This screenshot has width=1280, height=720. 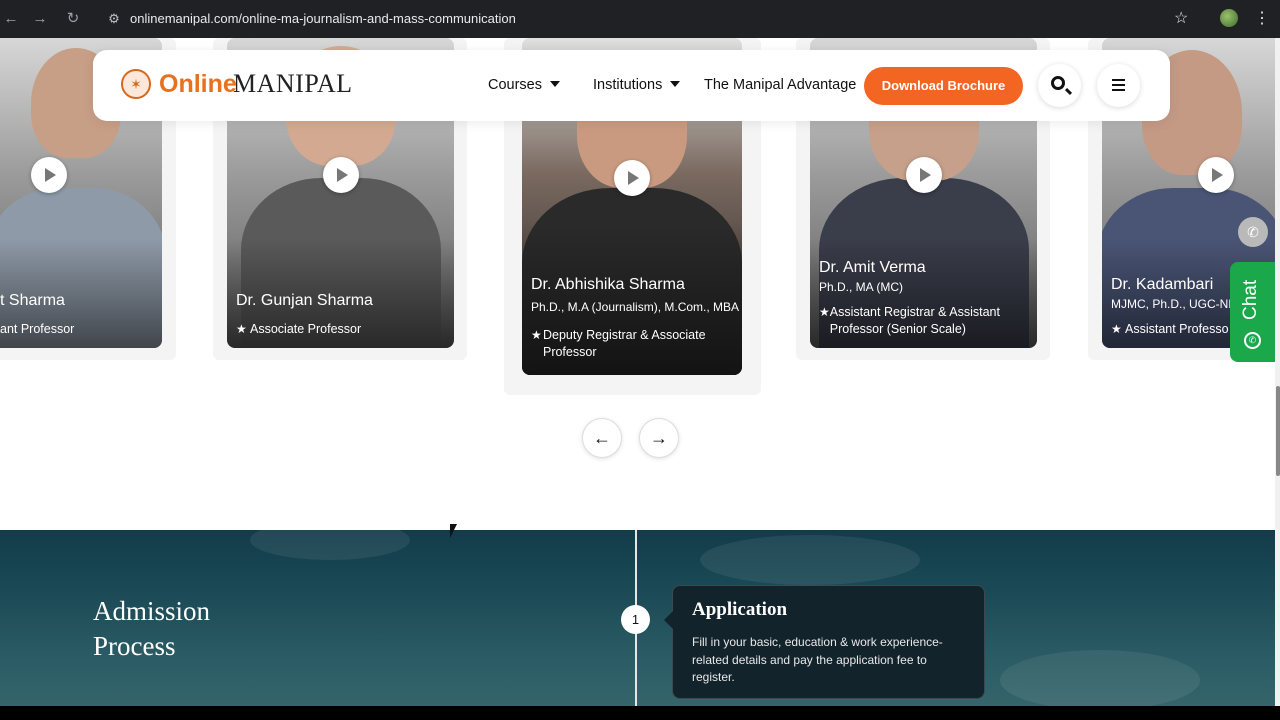 What do you see at coordinates (73, 19) in the screenshot?
I see `reload-icon: ↻` at bounding box center [73, 19].